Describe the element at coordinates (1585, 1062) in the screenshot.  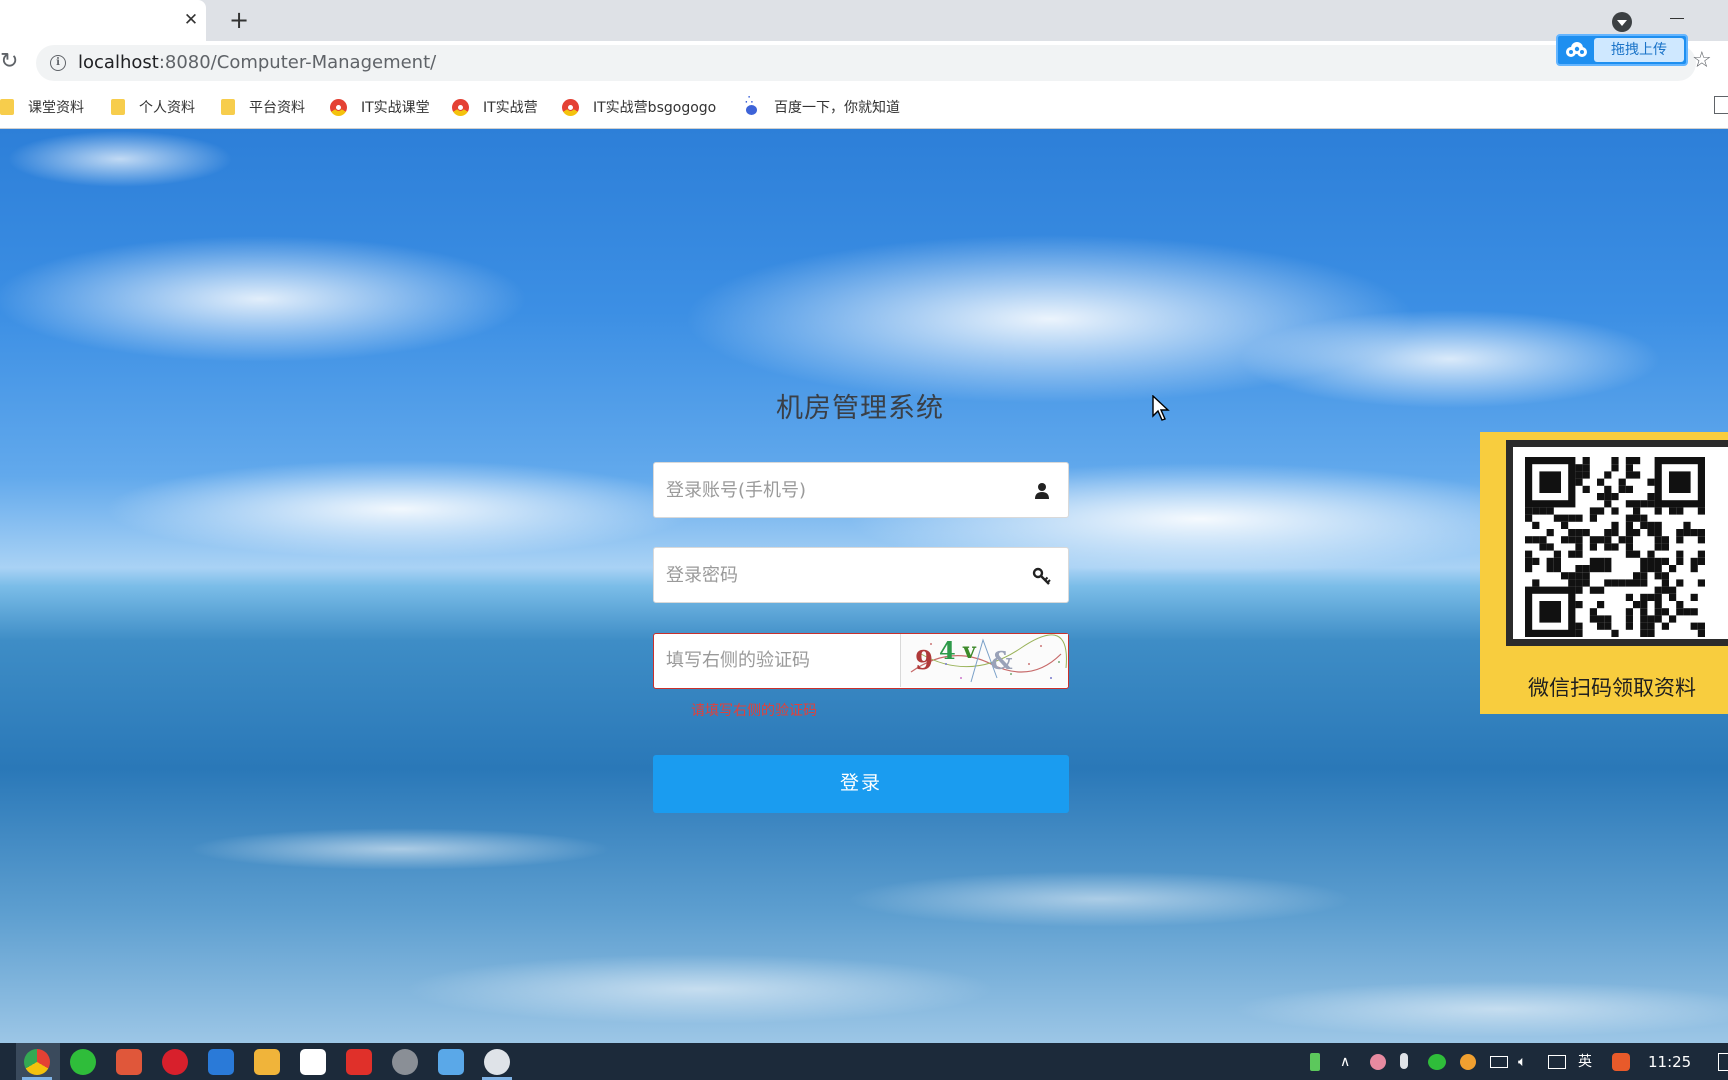
I see `ime-indicator: 英` at that location.